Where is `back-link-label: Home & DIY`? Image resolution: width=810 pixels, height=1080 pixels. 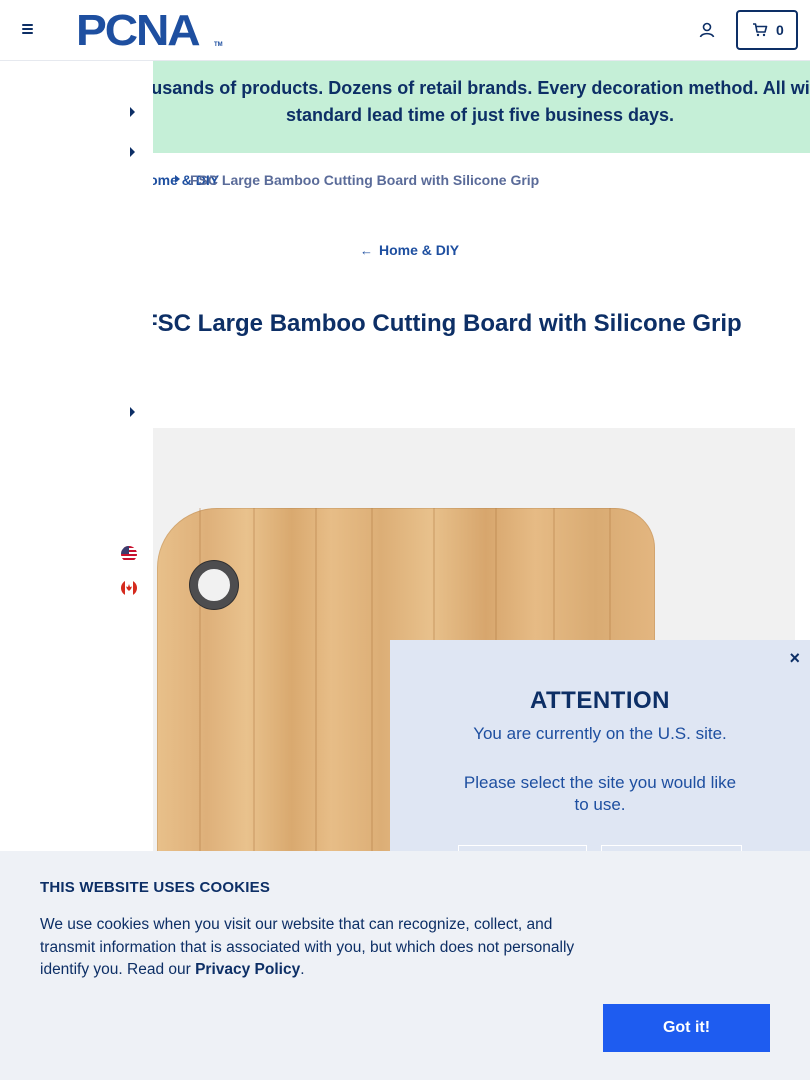 back-link-label: Home & DIY is located at coordinates (419, 250).